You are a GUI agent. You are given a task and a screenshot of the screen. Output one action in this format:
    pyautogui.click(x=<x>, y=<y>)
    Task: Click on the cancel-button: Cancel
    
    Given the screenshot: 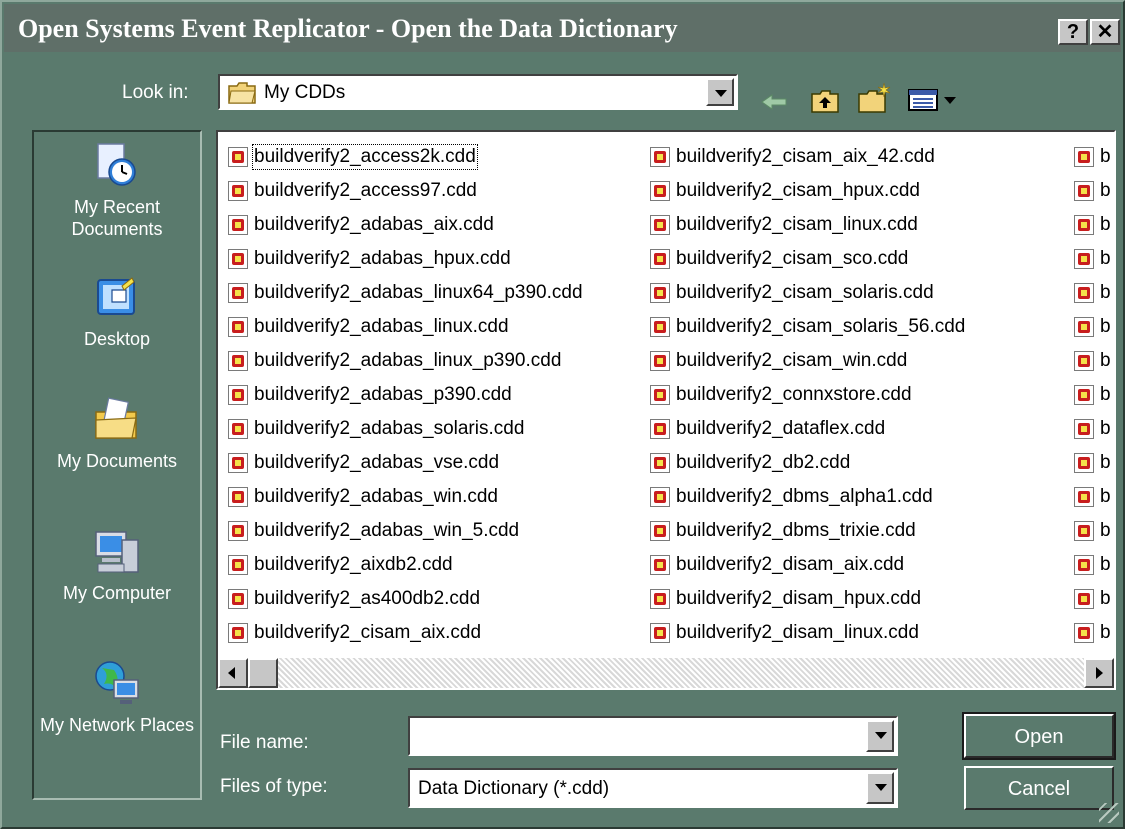 What is the action you would take?
    pyautogui.click(x=1039, y=788)
    